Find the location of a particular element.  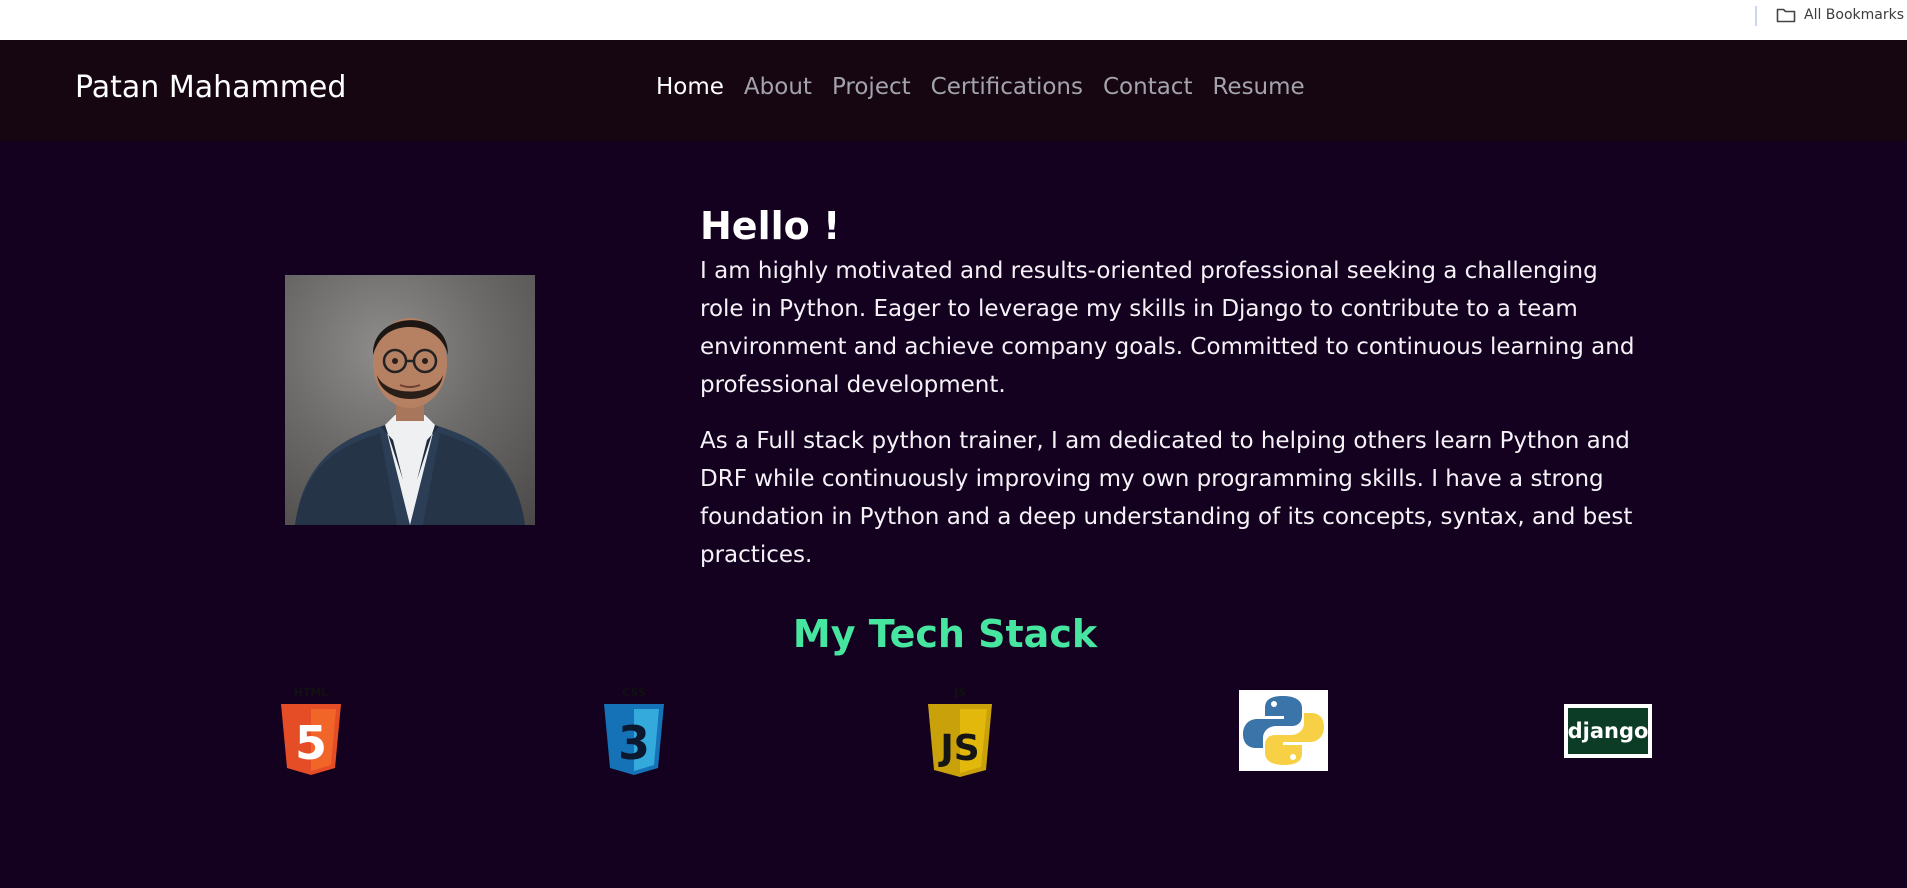

profile-photo is located at coordinates (410, 400).